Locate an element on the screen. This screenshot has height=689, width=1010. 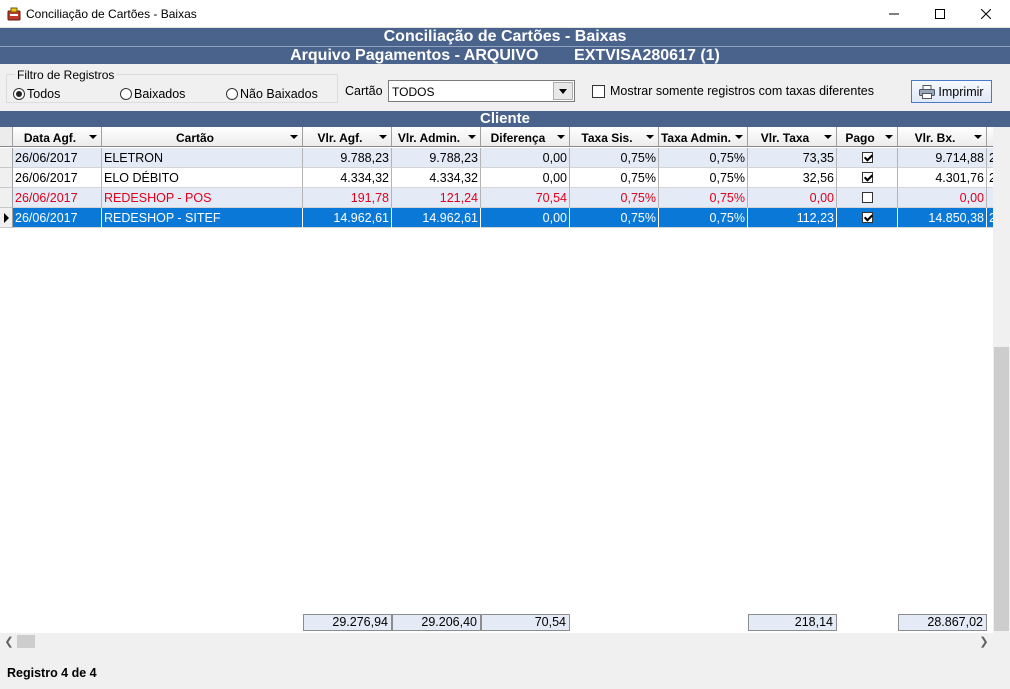
radio-nao-baixados: Não Baixados is located at coordinates (272, 94).